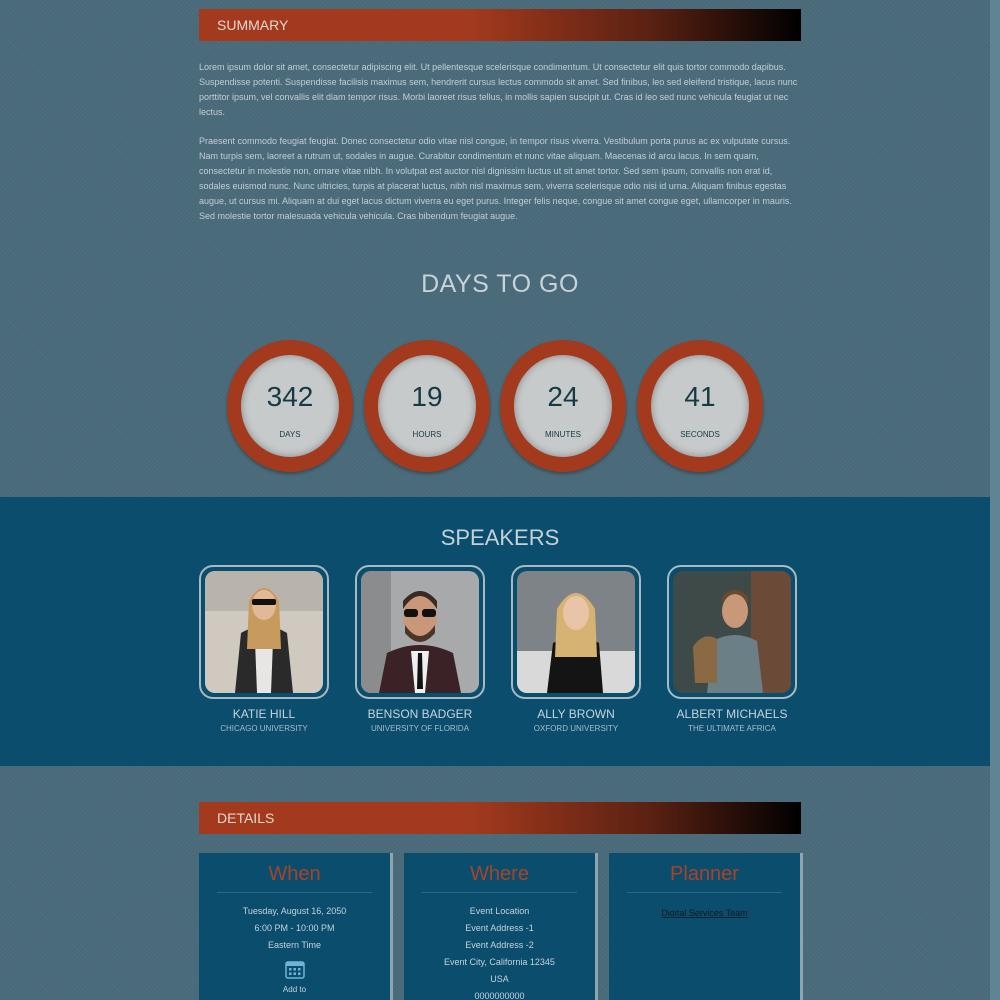  What do you see at coordinates (700, 434) in the screenshot?
I see `countdown-seconds-label: SECONDS` at bounding box center [700, 434].